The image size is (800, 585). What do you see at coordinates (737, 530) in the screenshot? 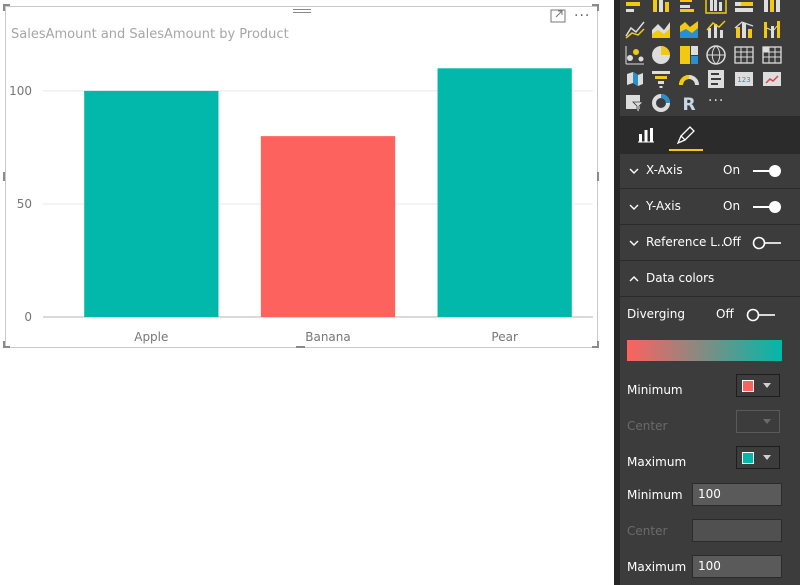
I see `center-value-input` at bounding box center [737, 530].